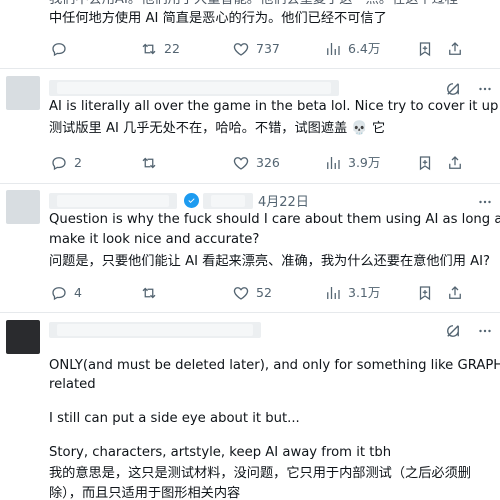  I want to click on post-text-chinese-line-1: 我的意思是，这只是测试材料，没问题，它只用于内部测试（之后必须删, so click(260, 473).